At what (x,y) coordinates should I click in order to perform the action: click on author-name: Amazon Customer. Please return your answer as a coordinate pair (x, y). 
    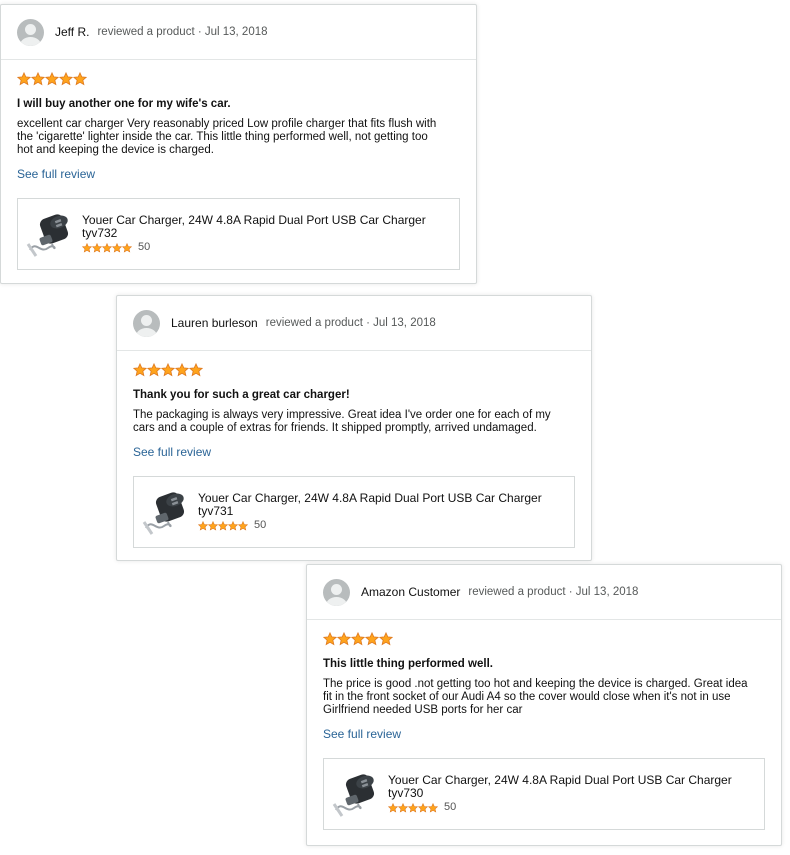
    Looking at the image, I should click on (410, 592).